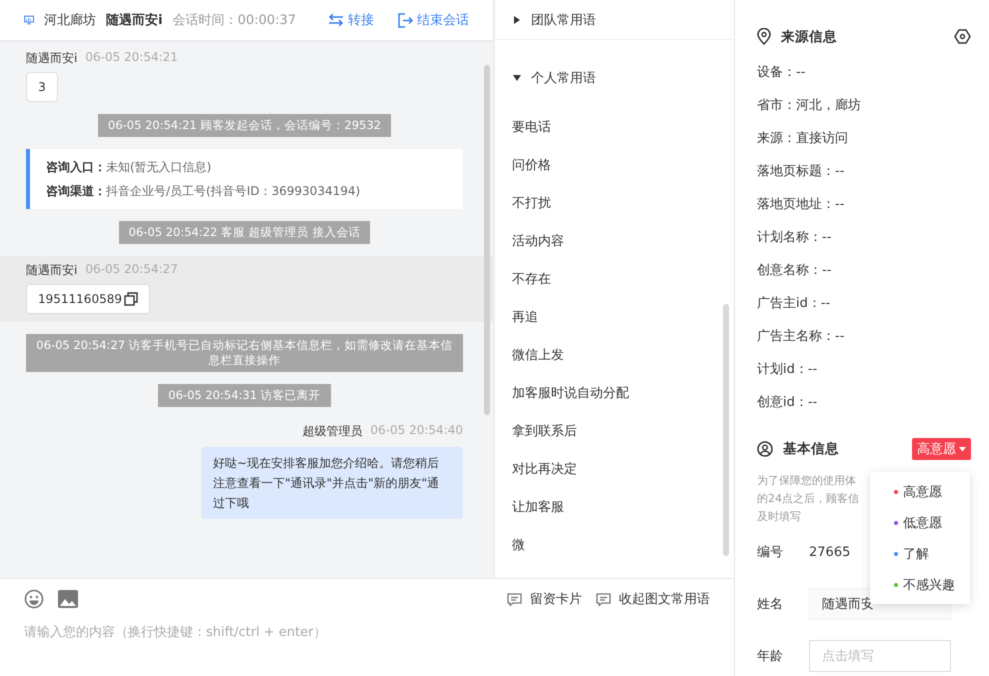 The width and height of the screenshot is (989, 676). I want to click on info-label: 咨询入口：, so click(76, 167).